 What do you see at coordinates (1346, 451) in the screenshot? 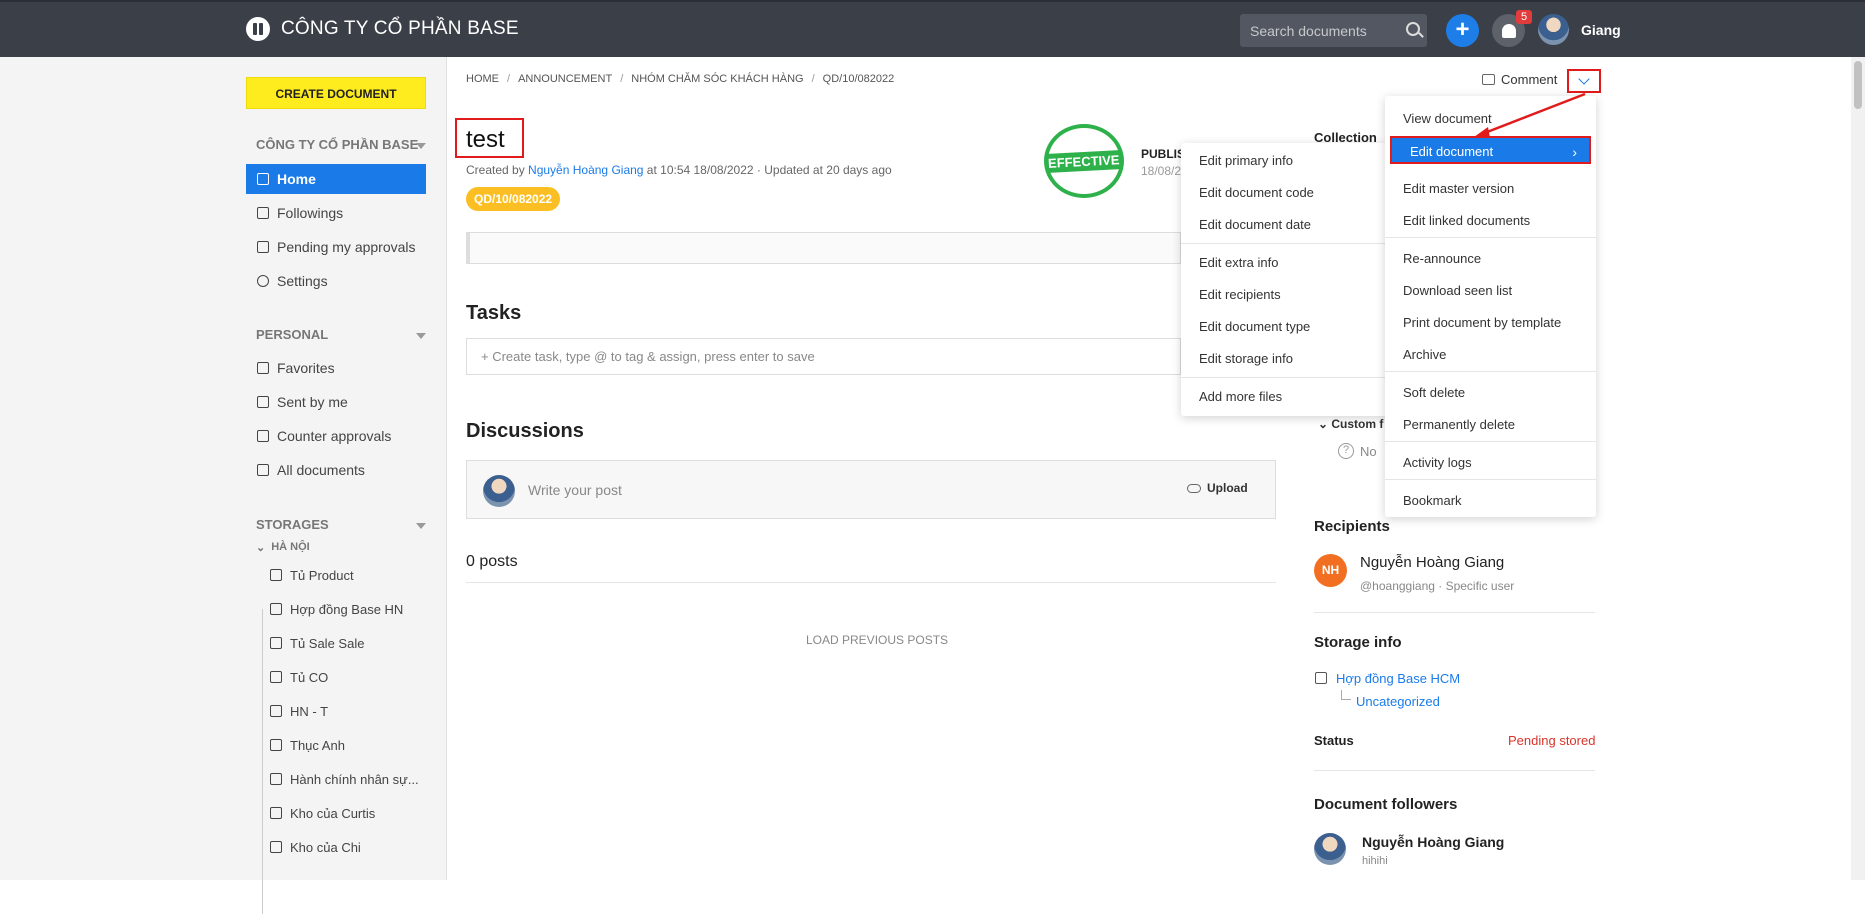
I see `question-icon: ?` at bounding box center [1346, 451].